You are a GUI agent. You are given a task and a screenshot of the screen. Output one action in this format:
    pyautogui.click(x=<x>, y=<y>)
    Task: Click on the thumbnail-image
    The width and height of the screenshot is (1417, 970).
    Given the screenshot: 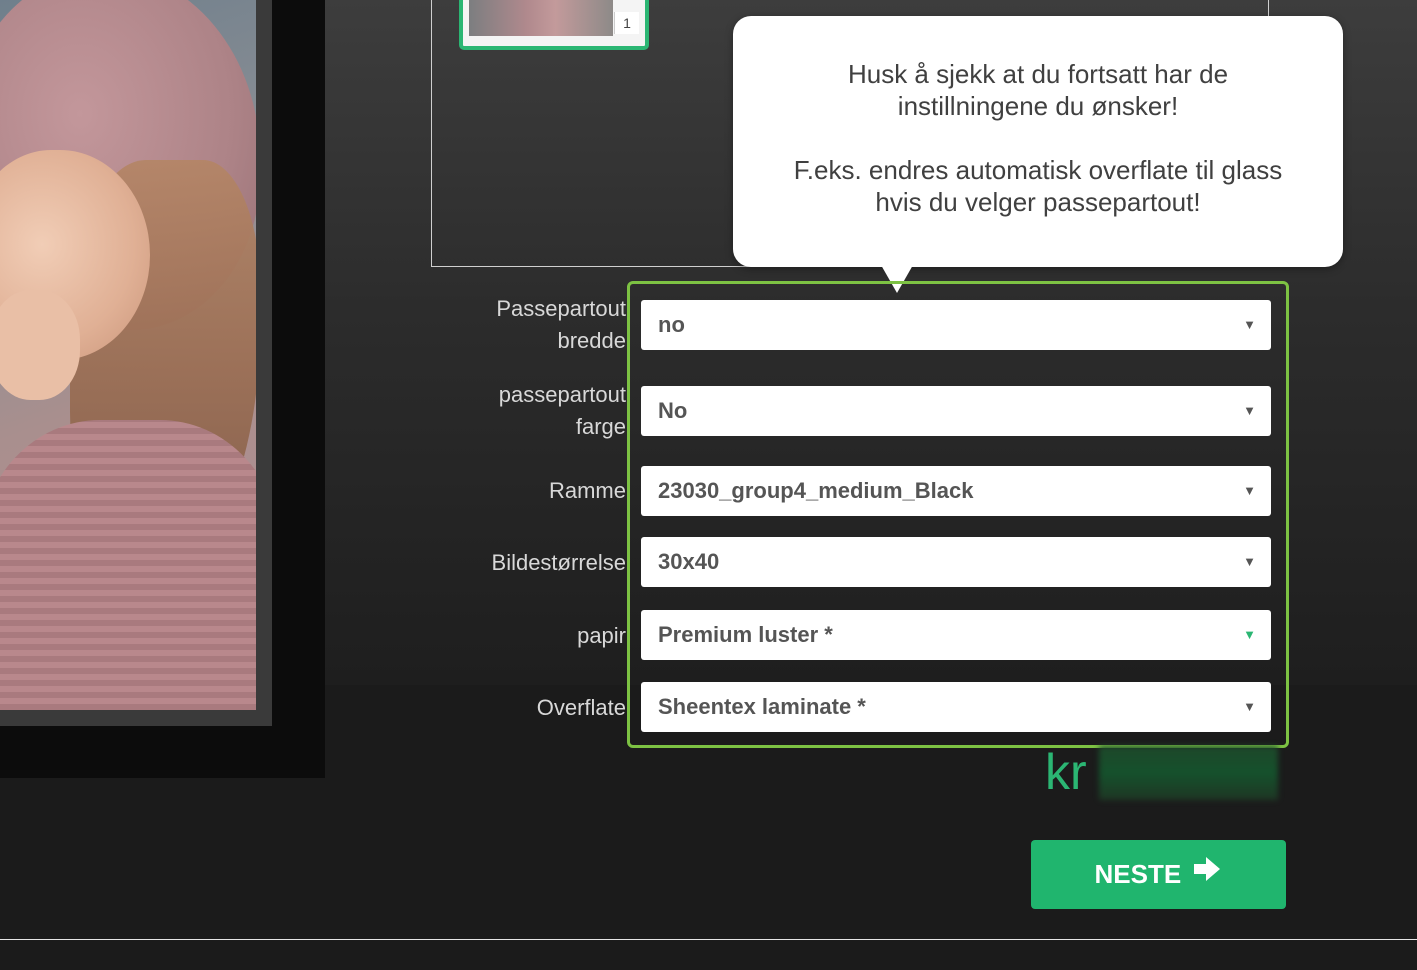 What is the action you would take?
    pyautogui.click(x=541, y=18)
    